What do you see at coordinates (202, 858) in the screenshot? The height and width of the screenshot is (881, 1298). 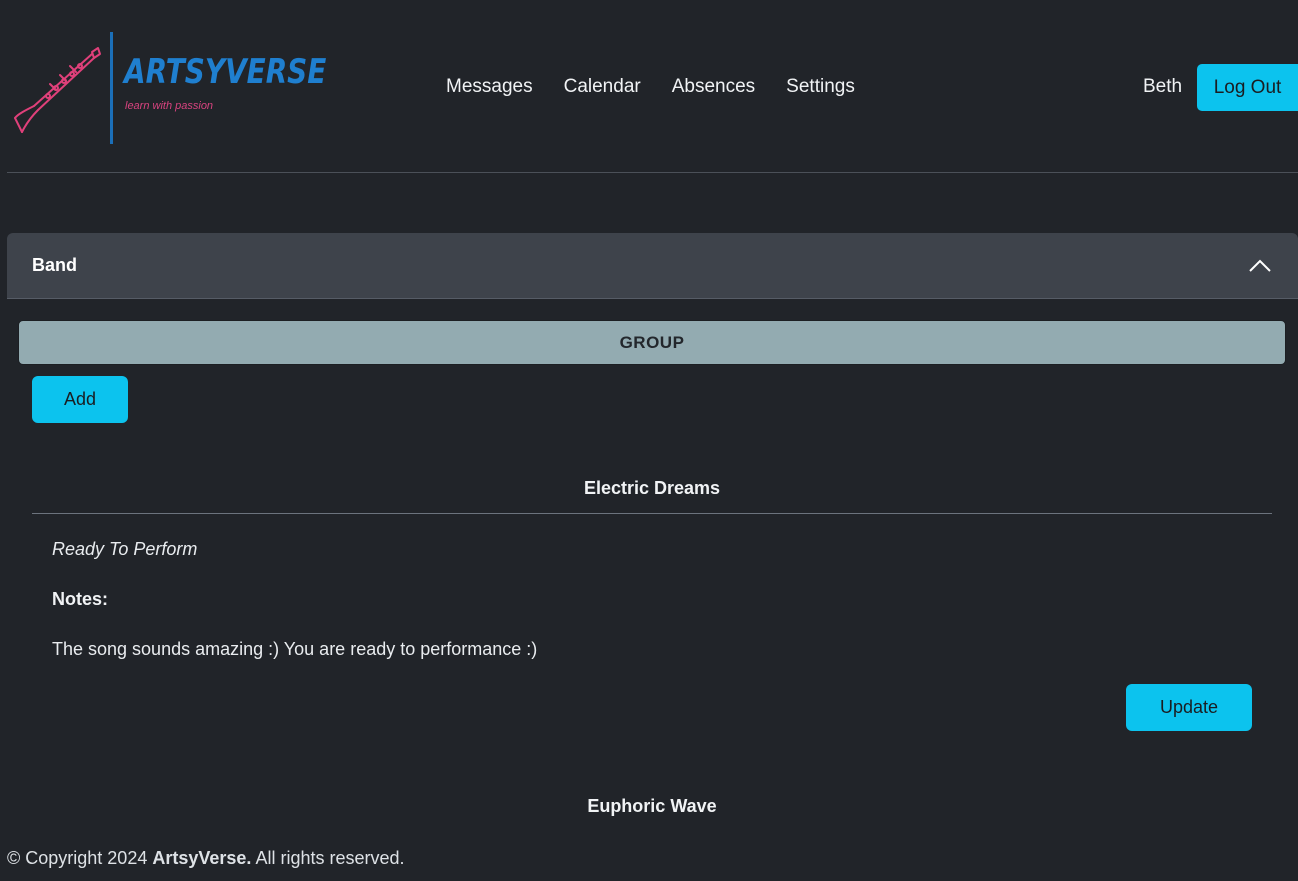 I see `footer-brand: ArtsyVerse.` at bounding box center [202, 858].